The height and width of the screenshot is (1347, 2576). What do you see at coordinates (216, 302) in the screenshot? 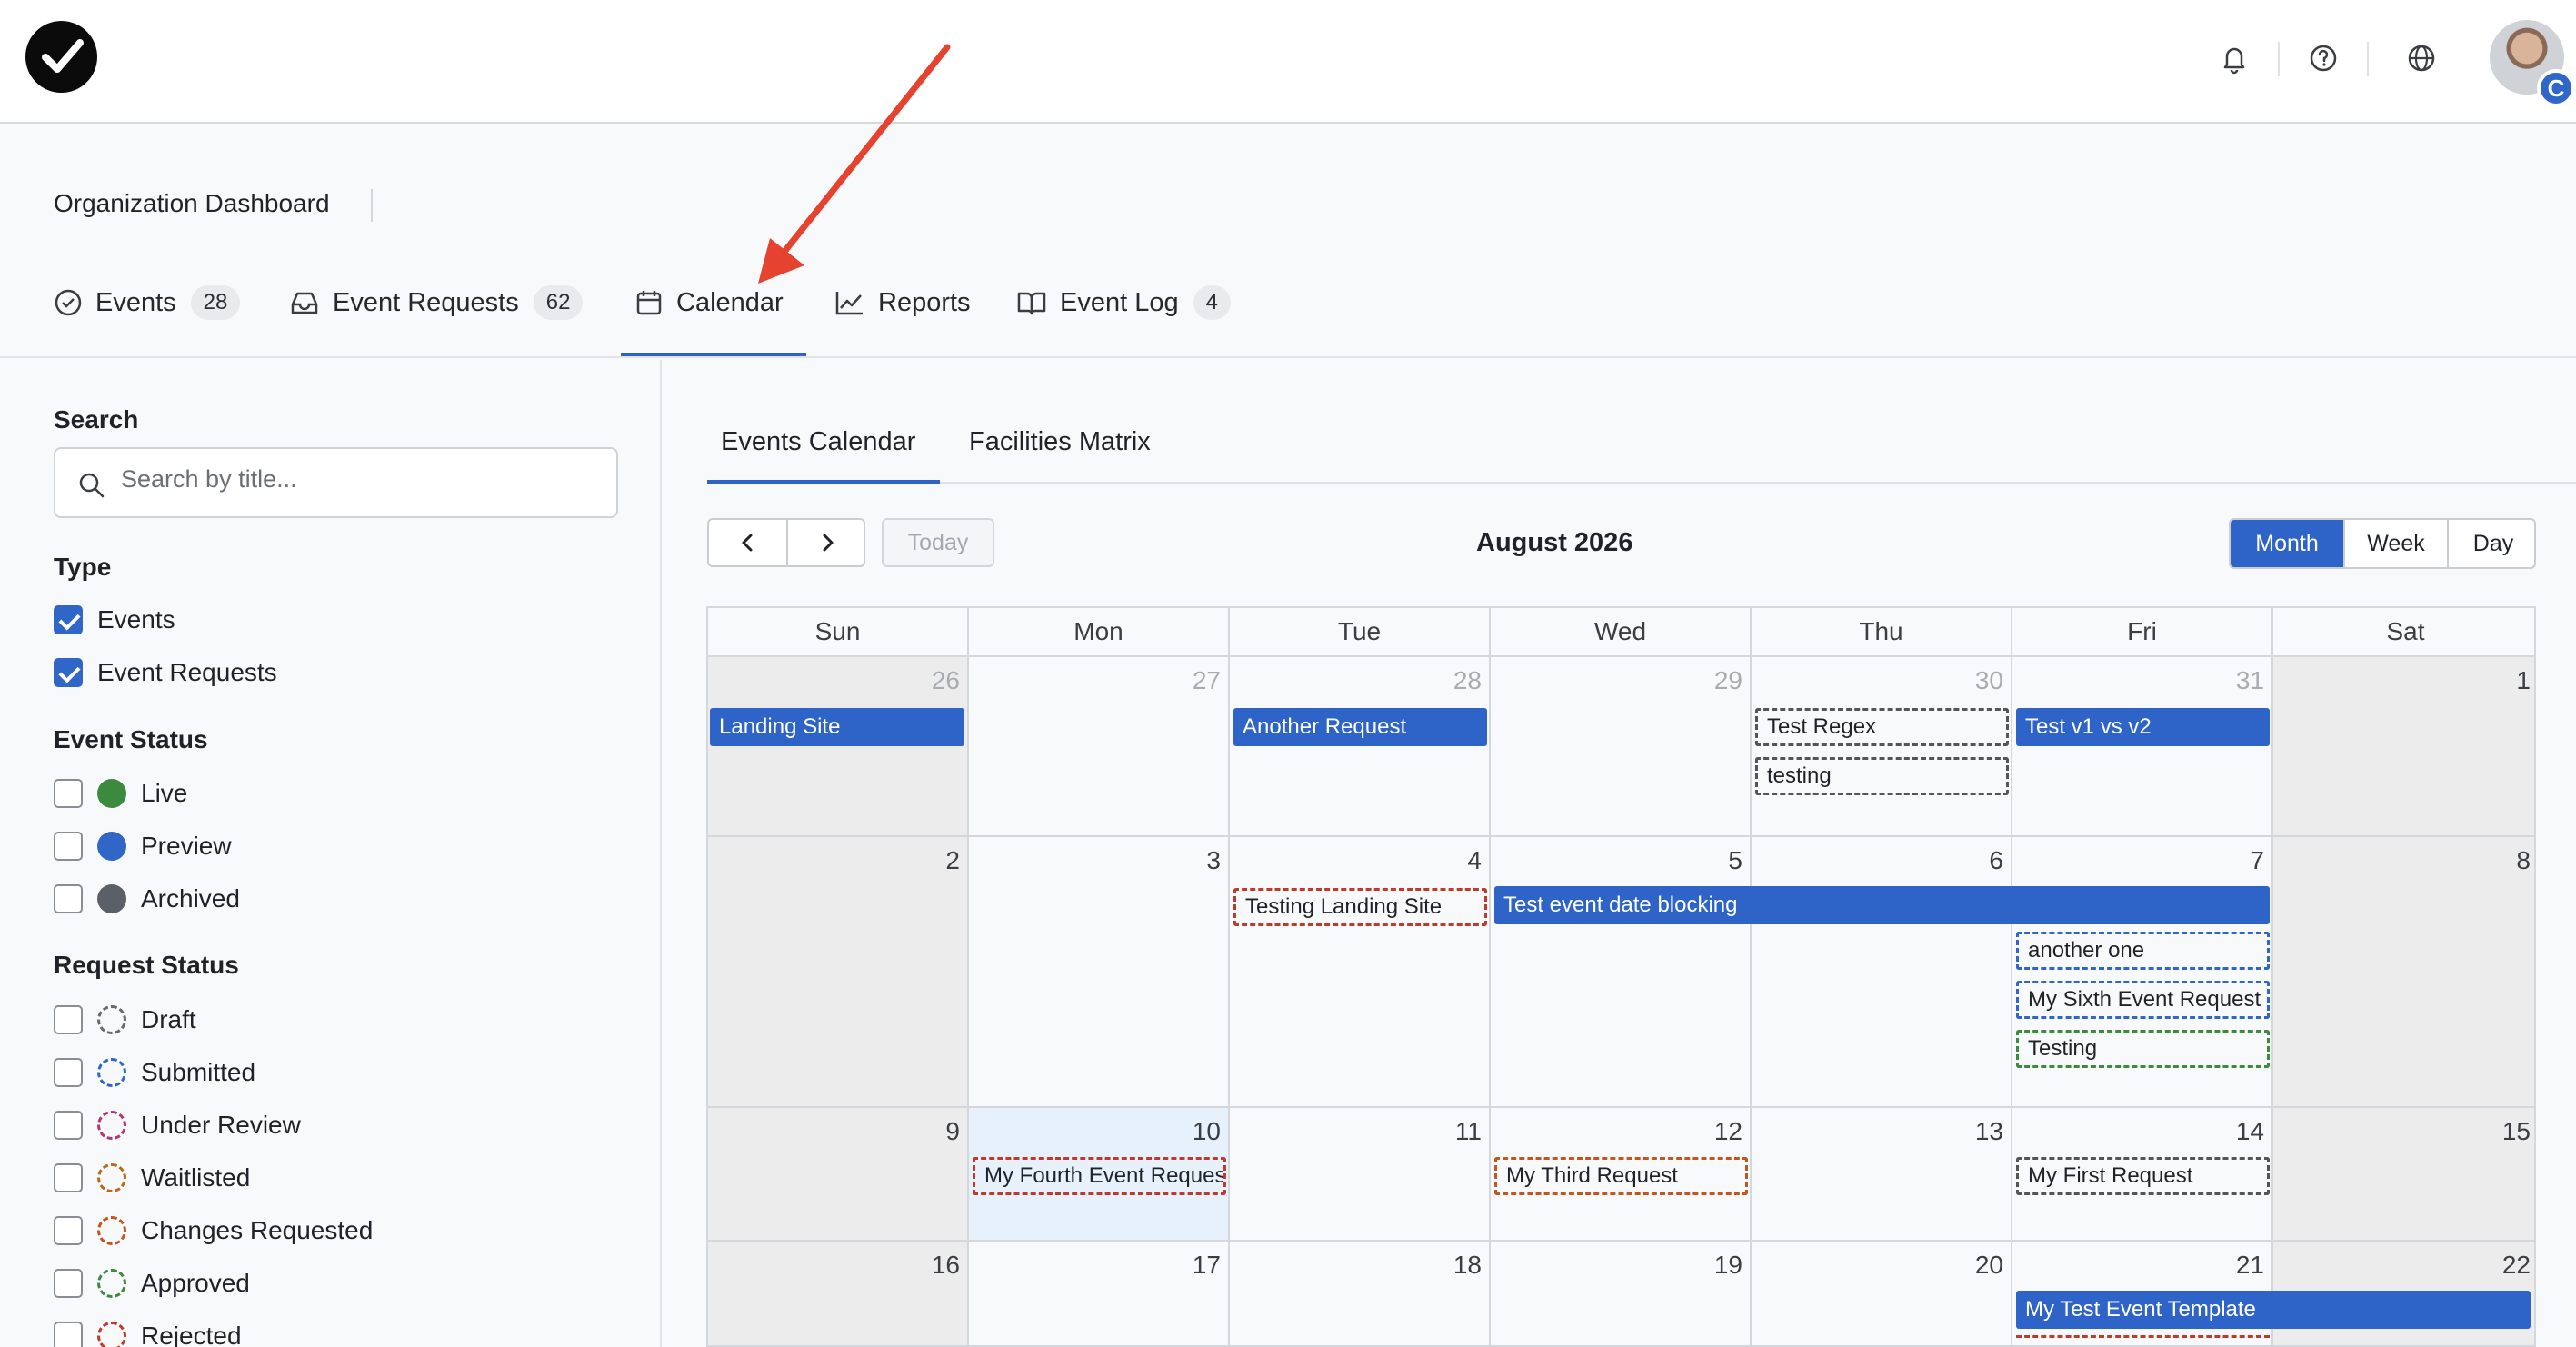
I see `count-badge: 28` at bounding box center [216, 302].